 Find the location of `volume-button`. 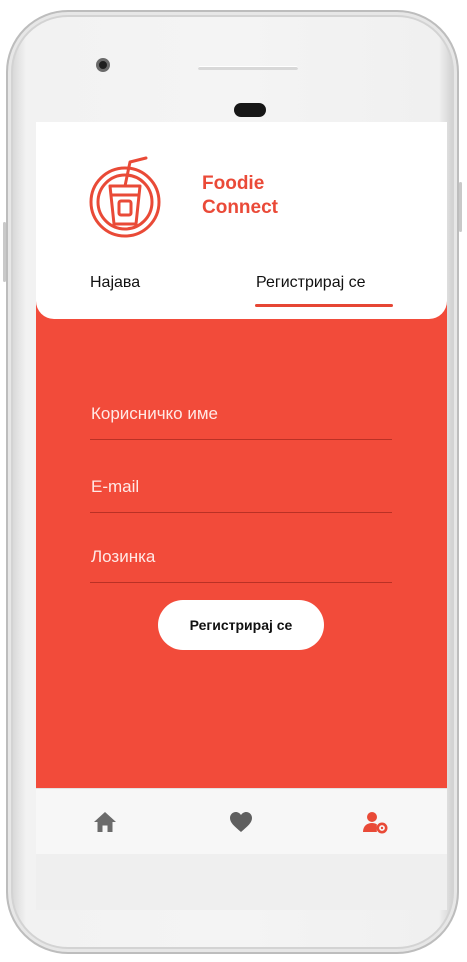

volume-button is located at coordinates (4, 252).